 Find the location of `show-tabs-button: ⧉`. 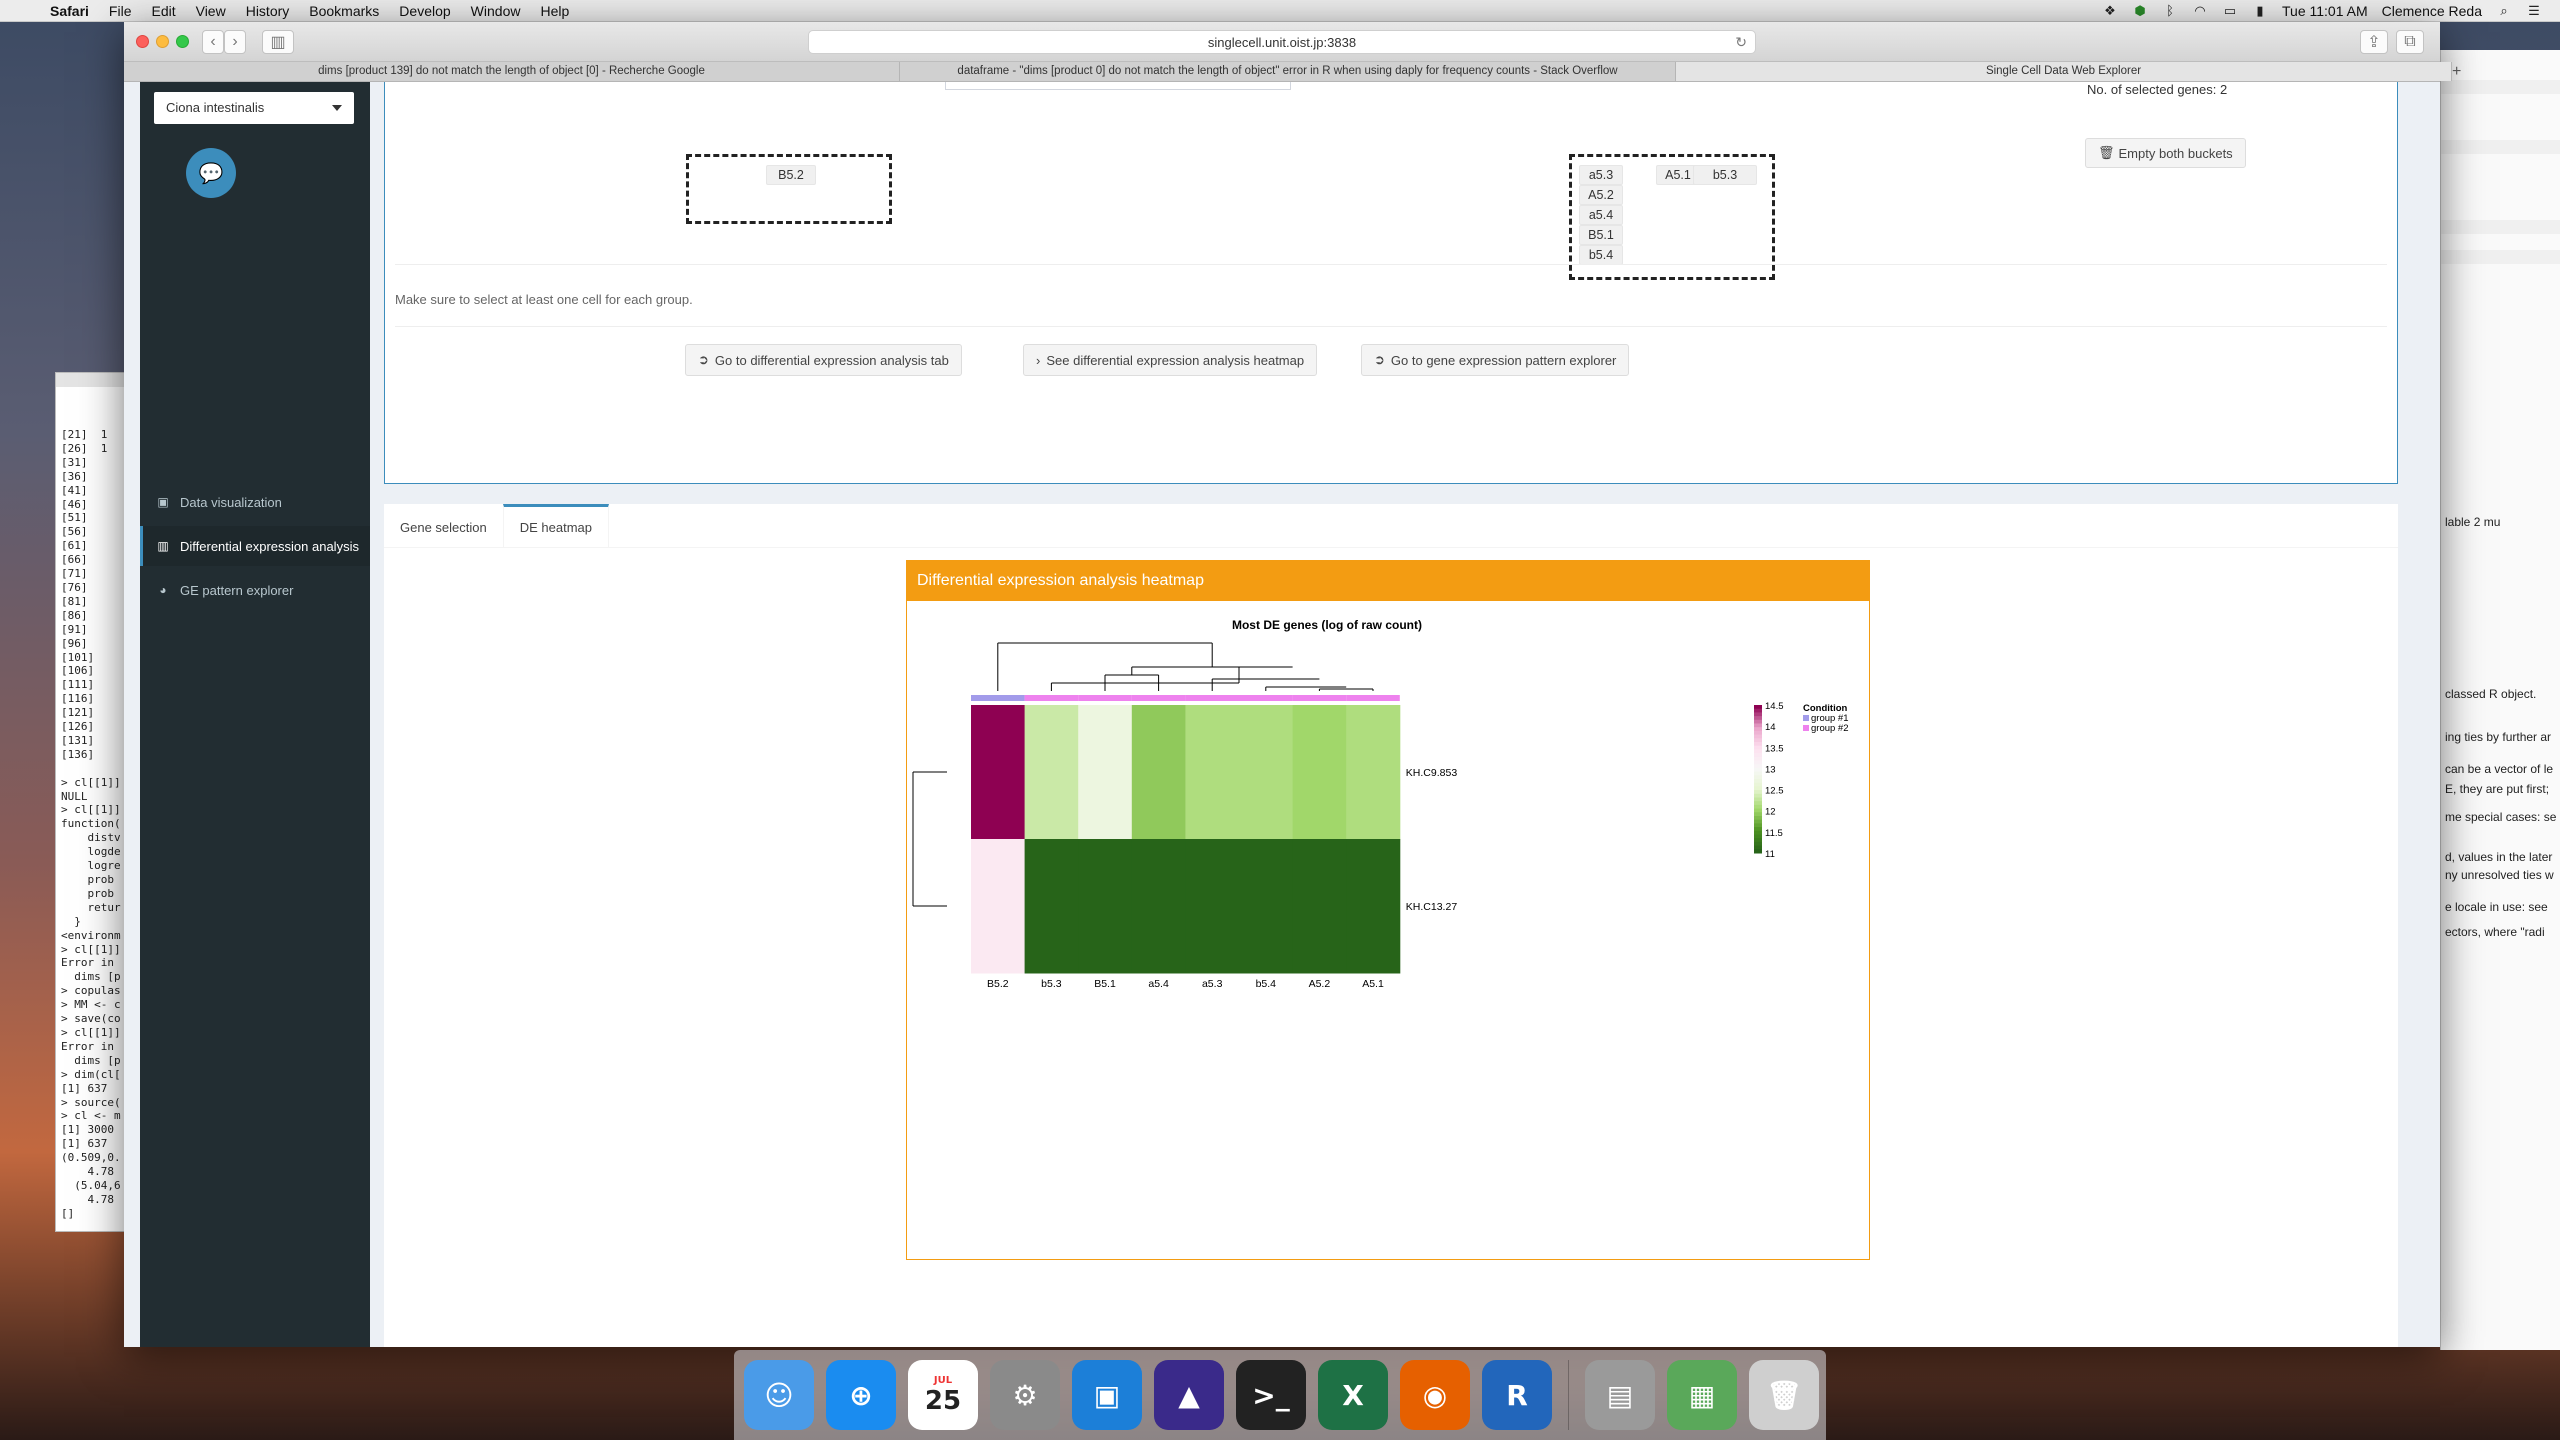

show-tabs-button: ⧉ is located at coordinates (2410, 42).